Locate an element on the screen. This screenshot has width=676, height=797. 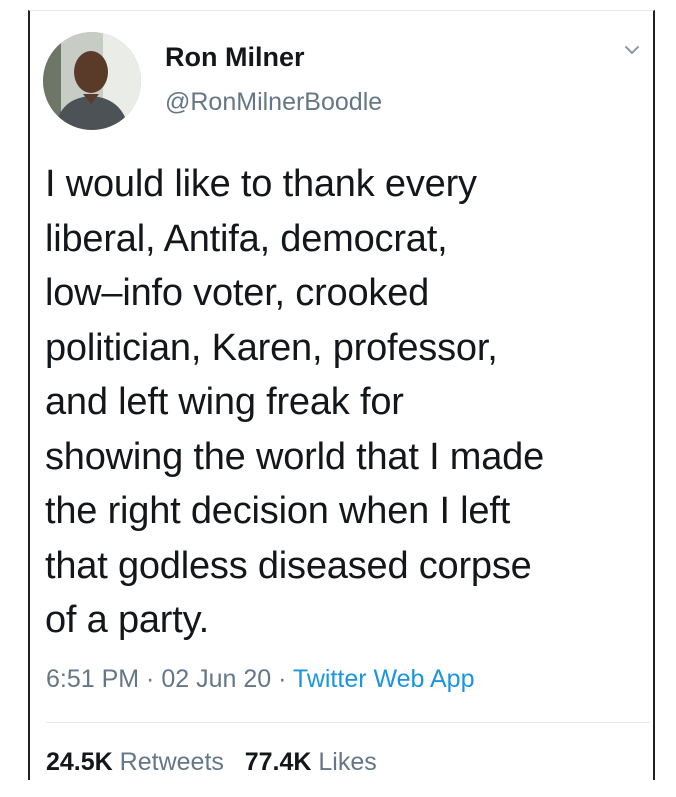
tweet-date: 02 Jun 20 is located at coordinates (216, 679).